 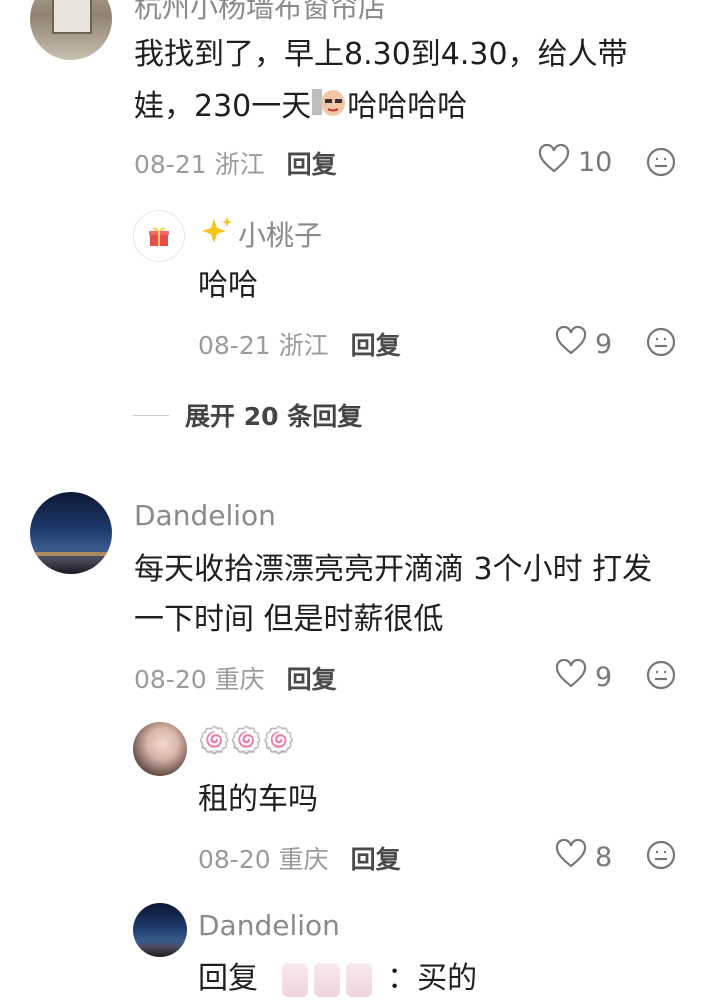 I want to click on expand-replies-label: 展开 20 条回复, so click(x=274, y=416).